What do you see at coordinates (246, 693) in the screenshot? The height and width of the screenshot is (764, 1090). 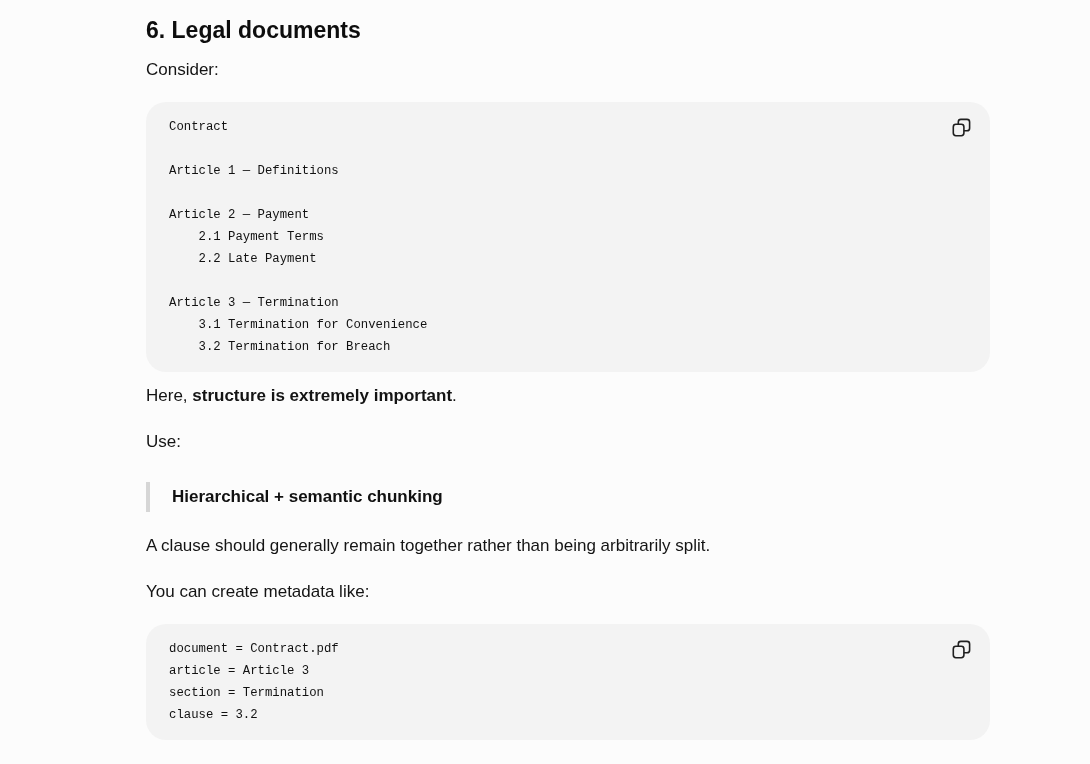 I see `code-line: section = Termination` at bounding box center [246, 693].